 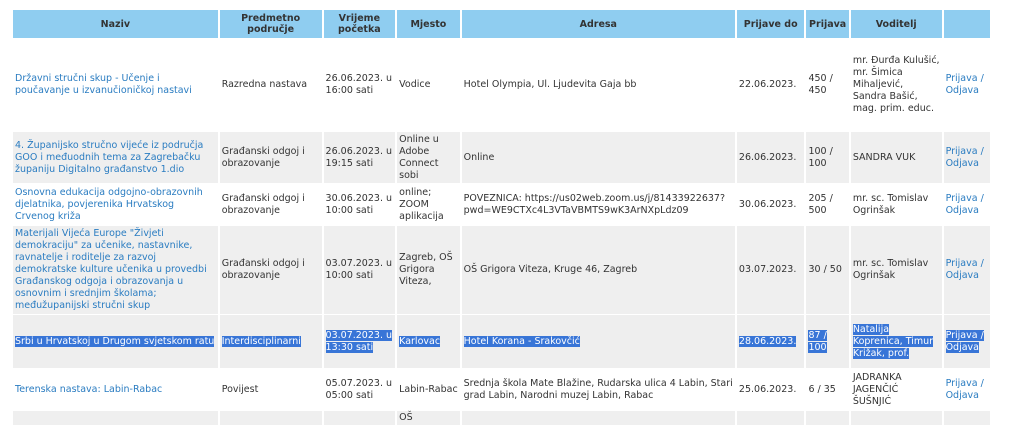 What do you see at coordinates (966, 24) in the screenshot?
I see `col-header-akcija` at bounding box center [966, 24].